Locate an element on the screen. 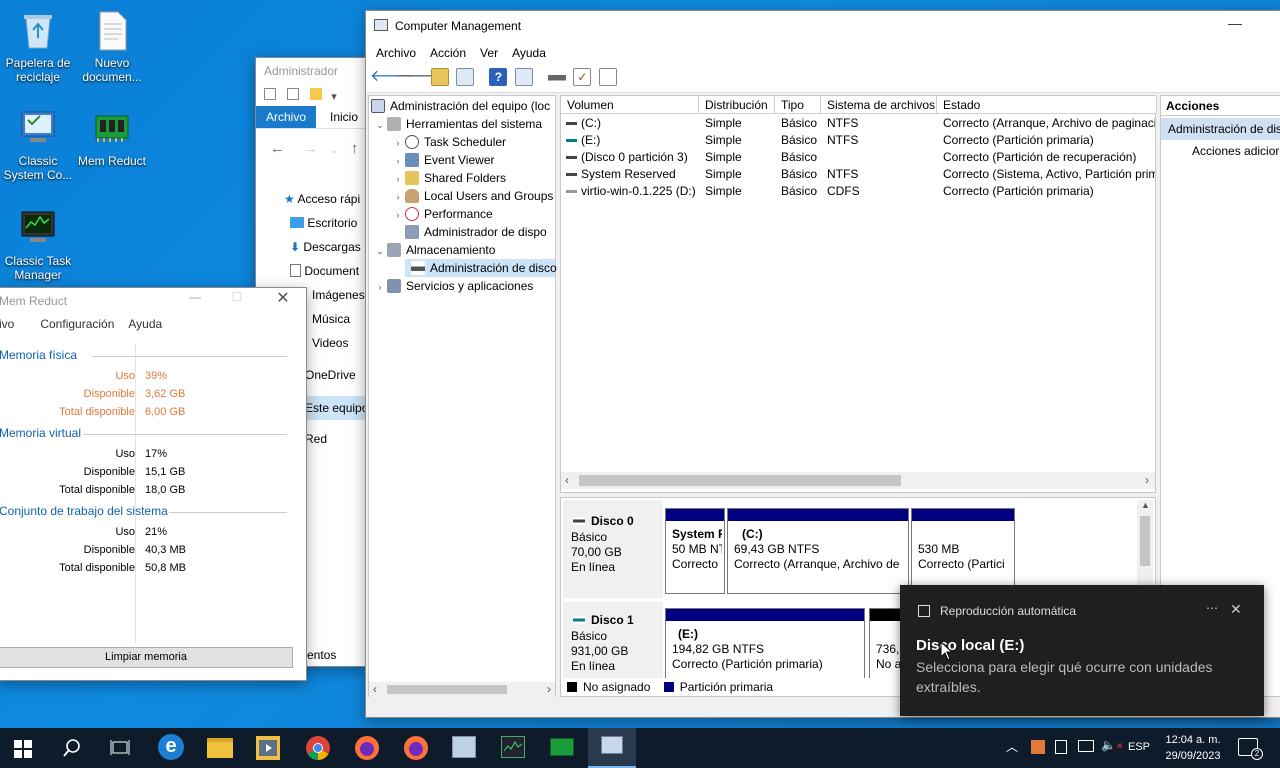 The image size is (1280, 768). desktop-icon-recycle-bin: Papelera de reciclaje is located at coordinates (38, 46).